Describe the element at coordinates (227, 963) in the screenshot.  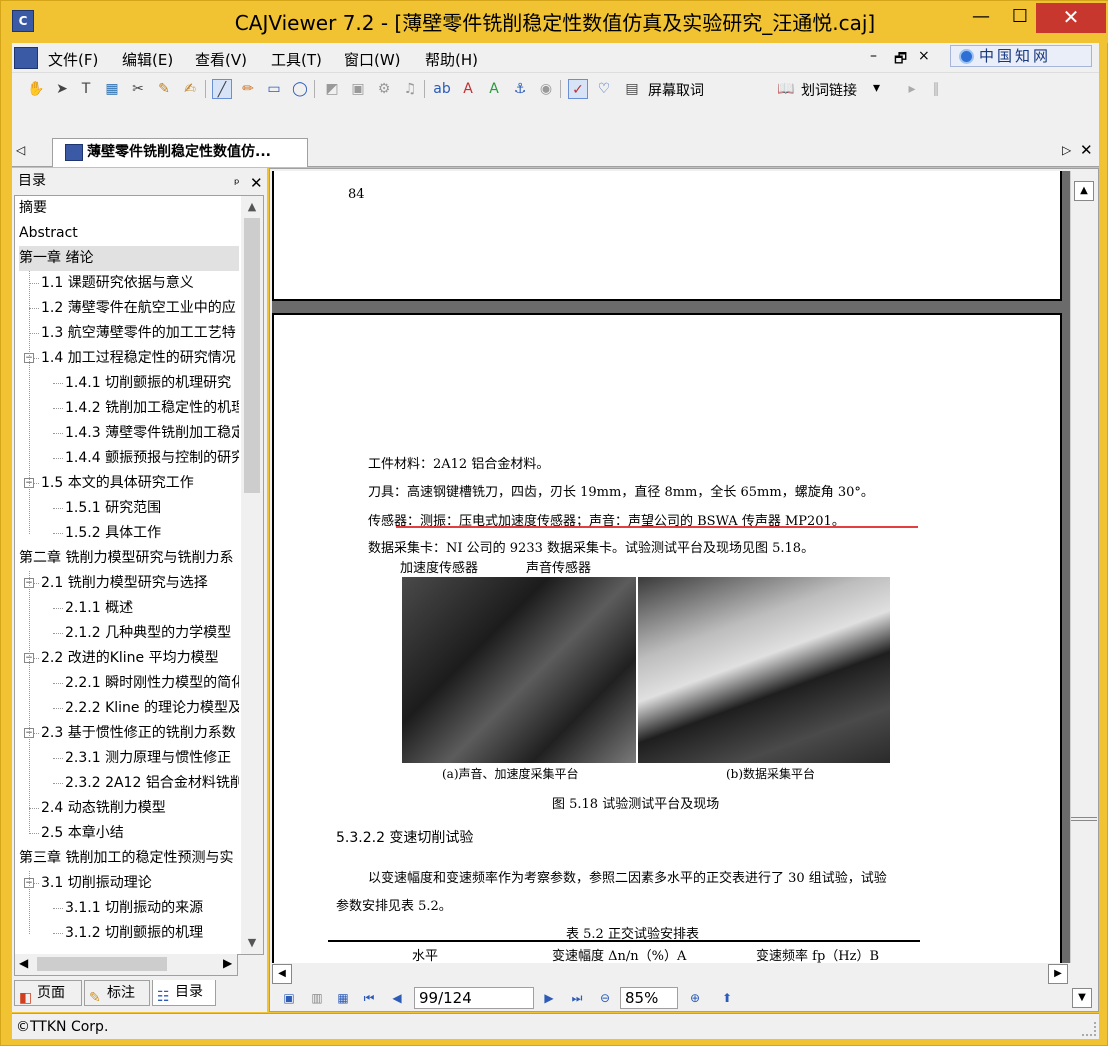
I see `scroll-right-icon: ▶` at that location.